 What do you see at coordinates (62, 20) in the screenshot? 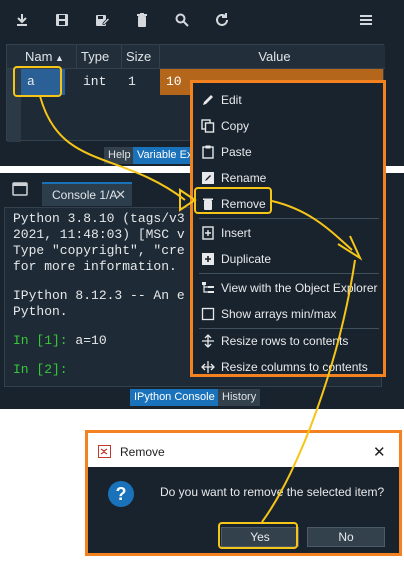
I see `save-icon` at bounding box center [62, 20].